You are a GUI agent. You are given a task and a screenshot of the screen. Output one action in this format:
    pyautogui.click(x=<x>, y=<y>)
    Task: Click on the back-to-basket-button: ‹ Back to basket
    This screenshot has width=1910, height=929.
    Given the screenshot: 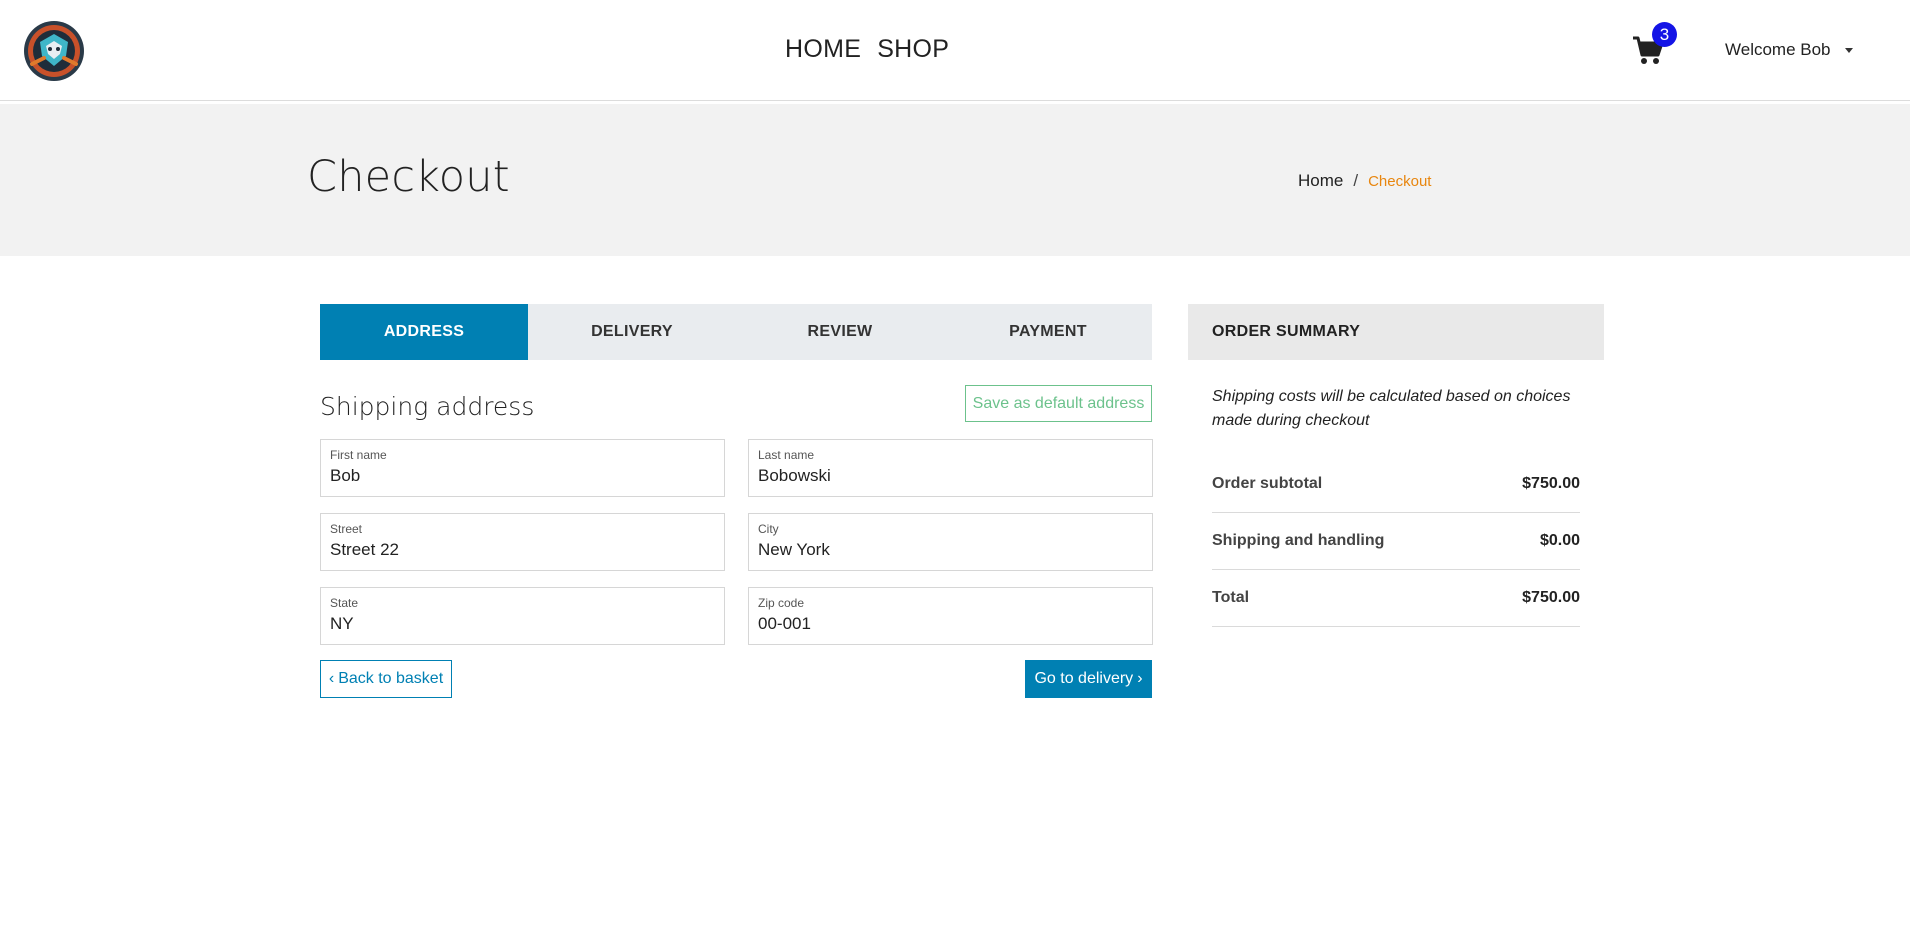 What is the action you would take?
    pyautogui.click(x=386, y=679)
    